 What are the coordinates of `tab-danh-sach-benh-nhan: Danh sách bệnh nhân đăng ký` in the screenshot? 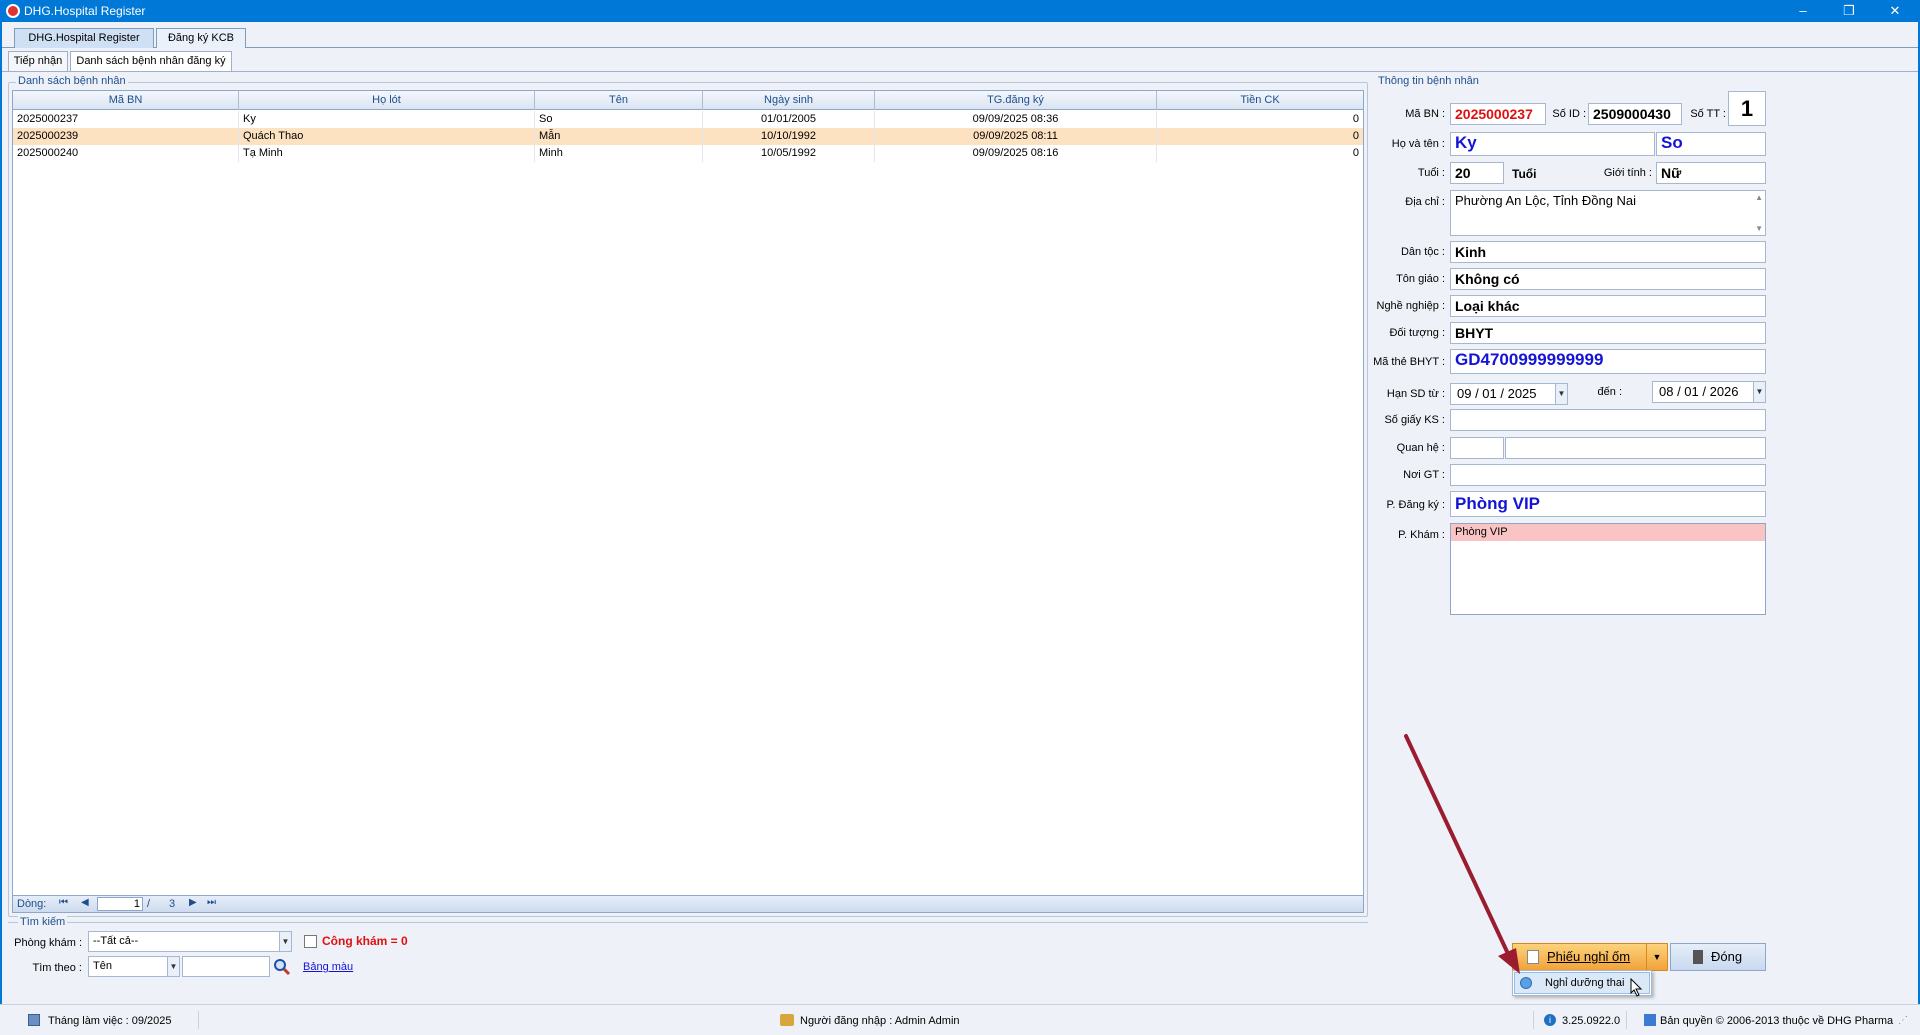 It's located at (151, 61).